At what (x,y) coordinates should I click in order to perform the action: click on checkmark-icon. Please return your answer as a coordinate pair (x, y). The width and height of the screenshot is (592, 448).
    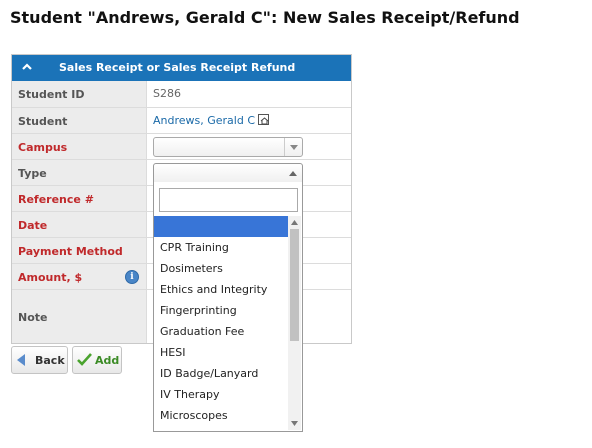
    Looking at the image, I should click on (84, 359).